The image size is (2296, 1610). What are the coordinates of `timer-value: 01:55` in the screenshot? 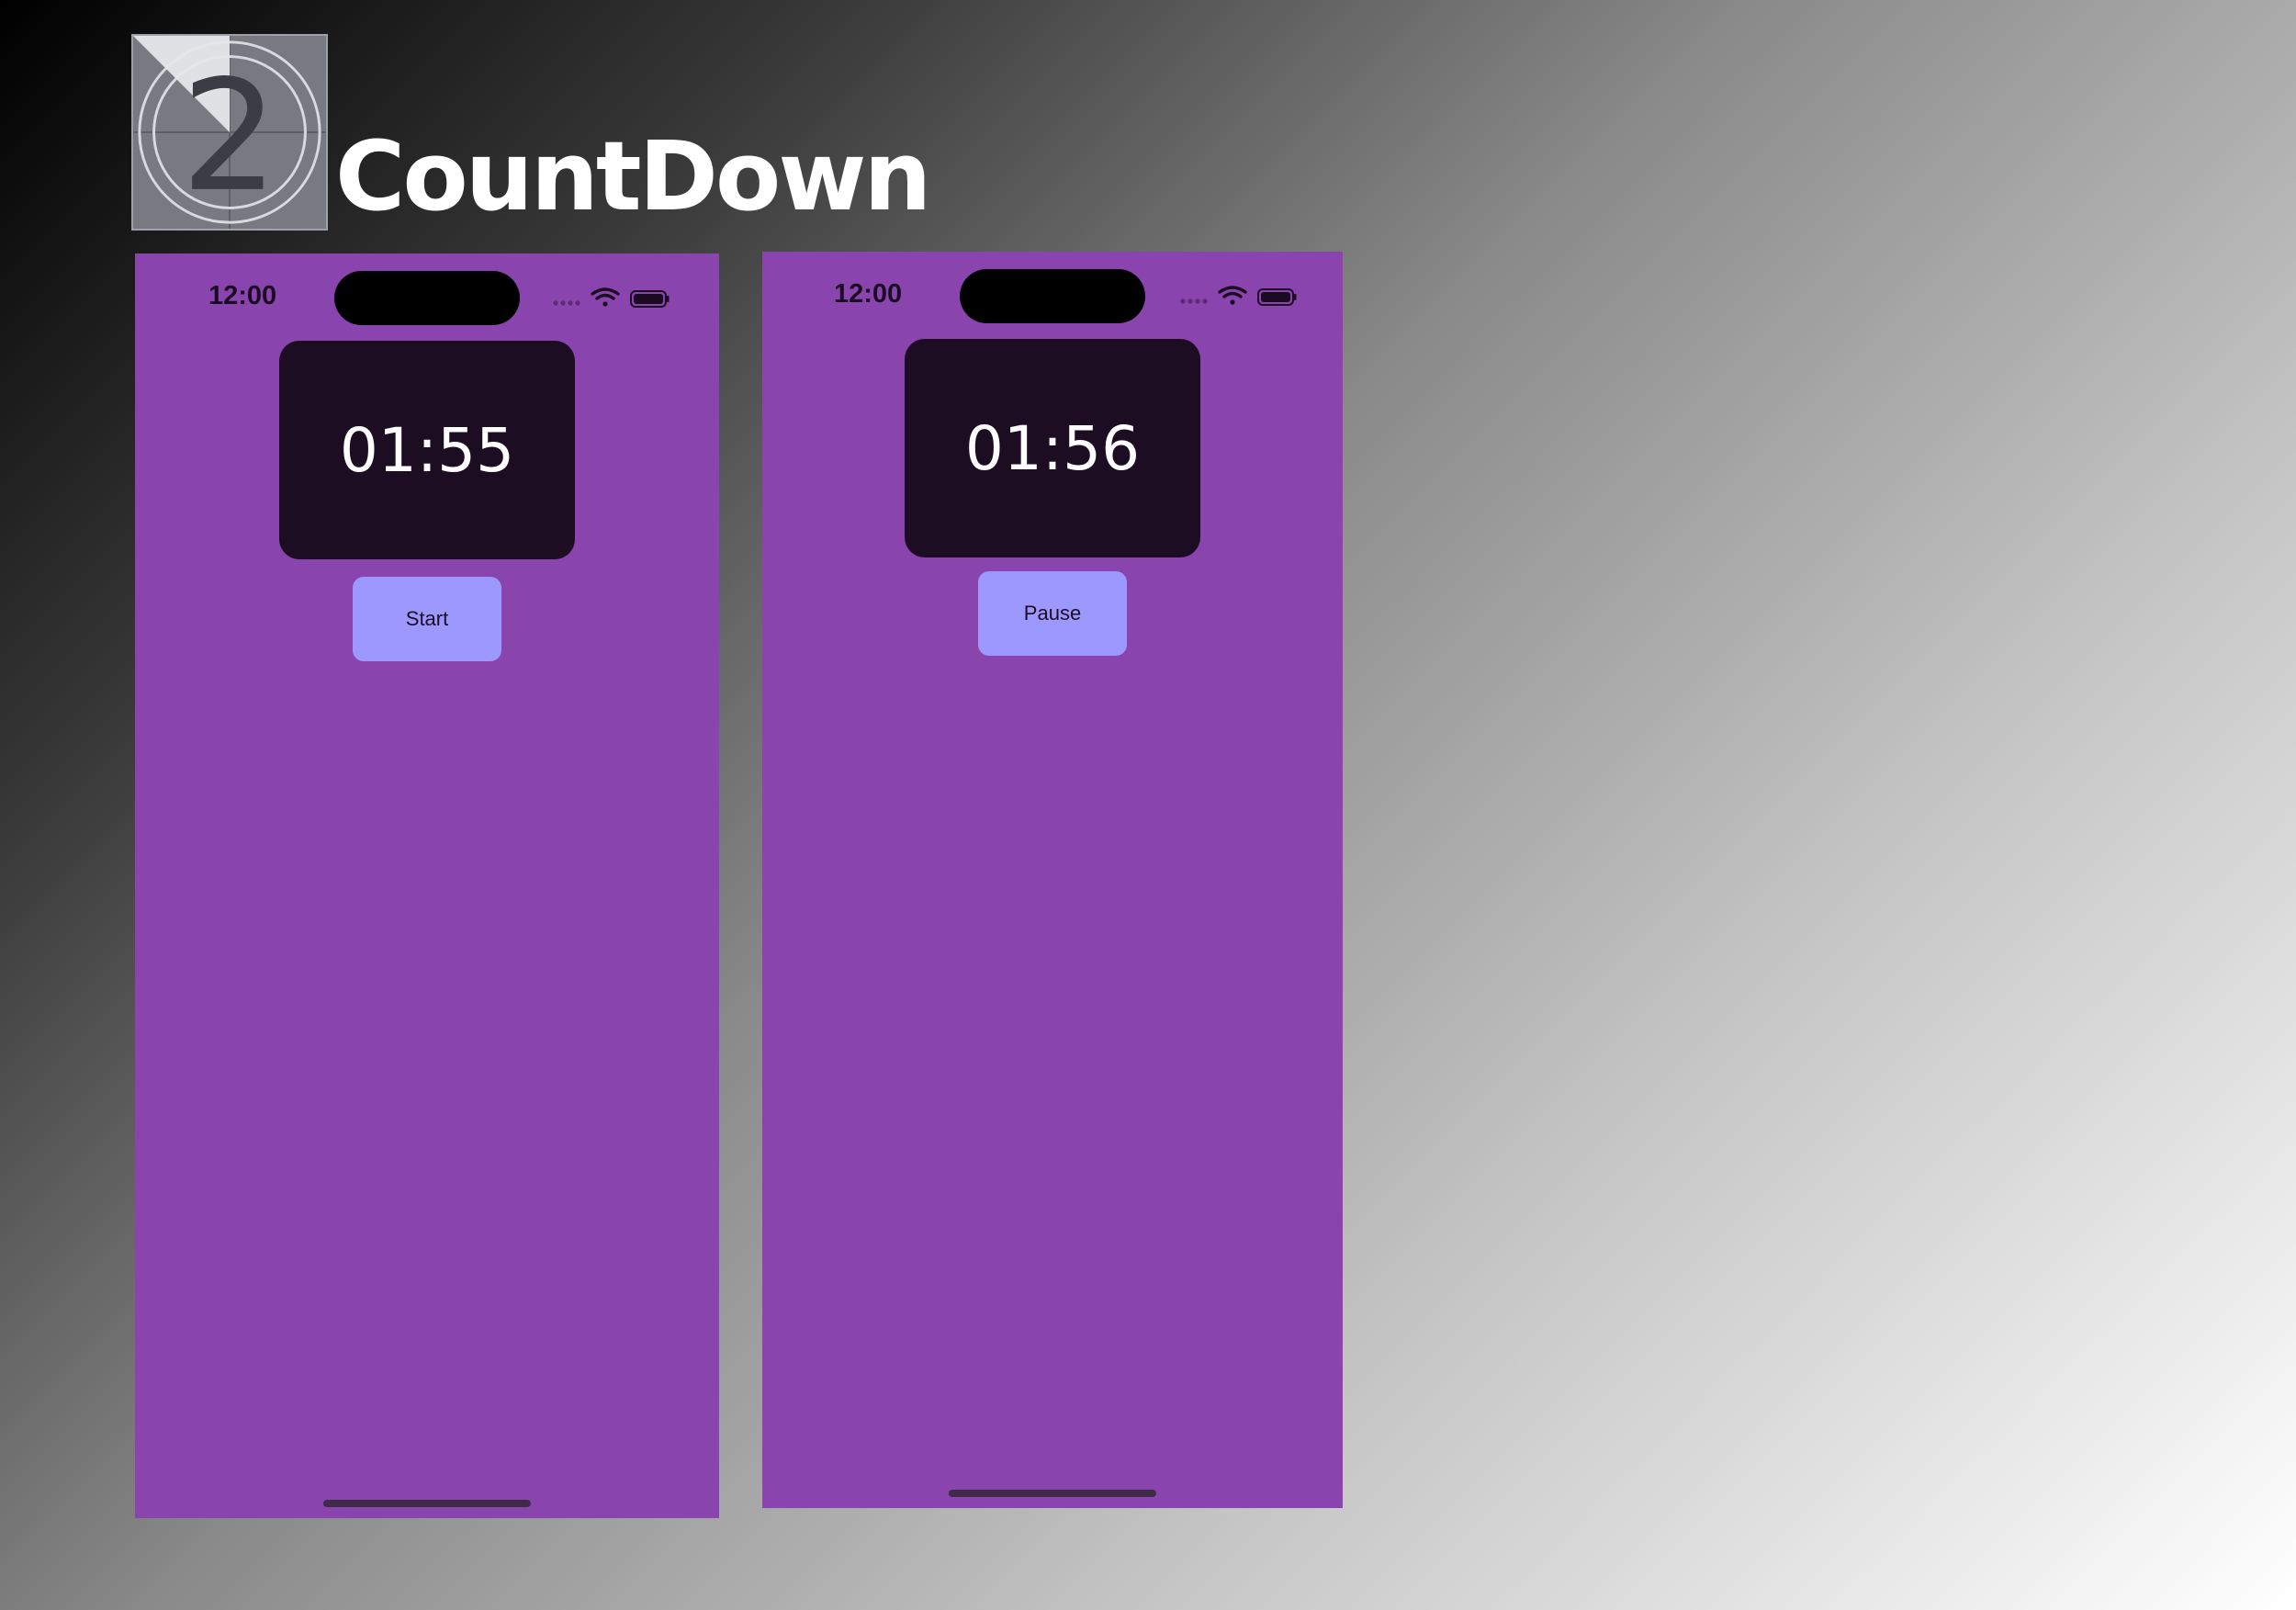 It's located at (427, 450).